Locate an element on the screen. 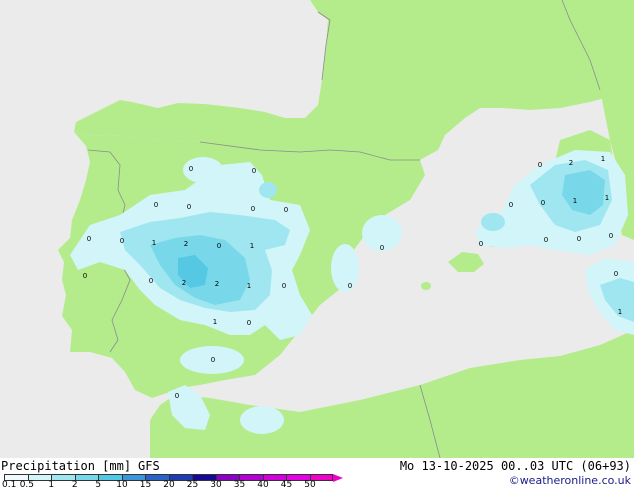  footer-datetime: Mo 13-10-2025 00..03 UTC (06+93) is located at coordinates (515, 466).